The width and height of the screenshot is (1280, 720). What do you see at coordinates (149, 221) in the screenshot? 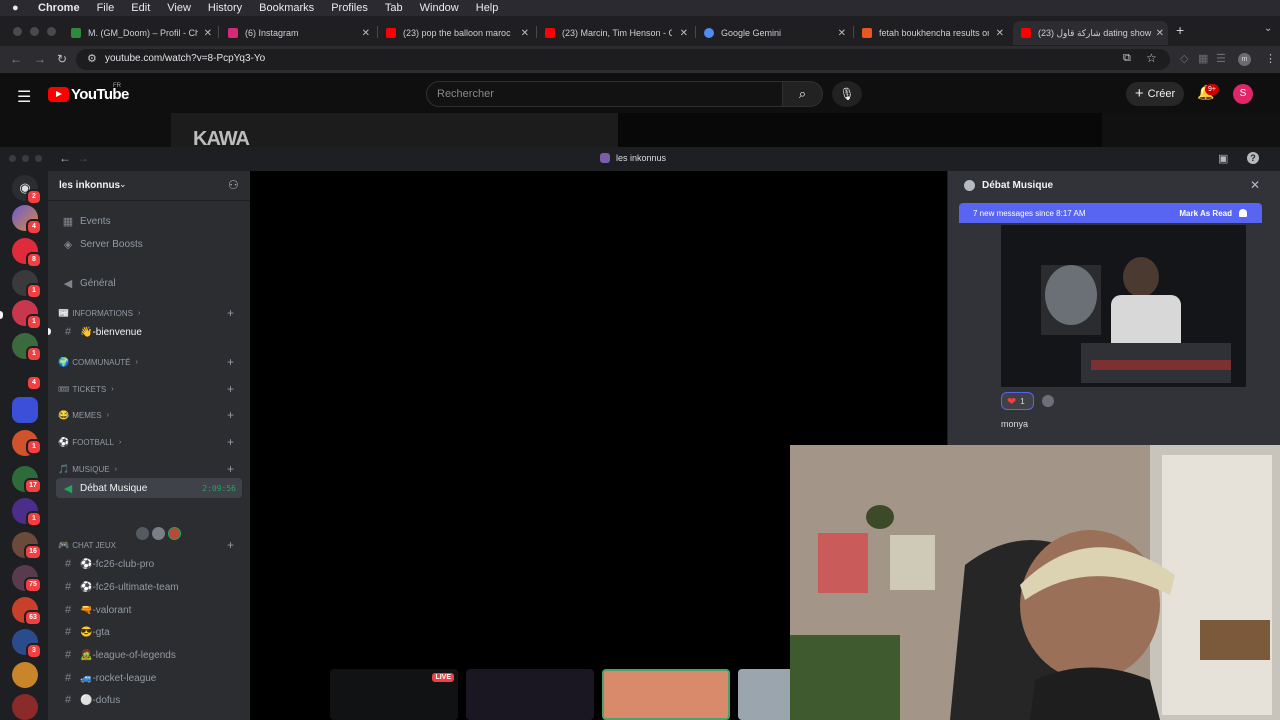
I see `channel-events: ▦ Events` at bounding box center [149, 221].